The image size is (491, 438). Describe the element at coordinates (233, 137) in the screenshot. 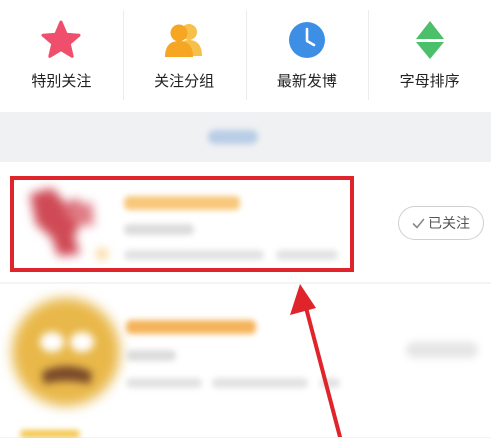

I see `section-header-text-blurred` at that location.